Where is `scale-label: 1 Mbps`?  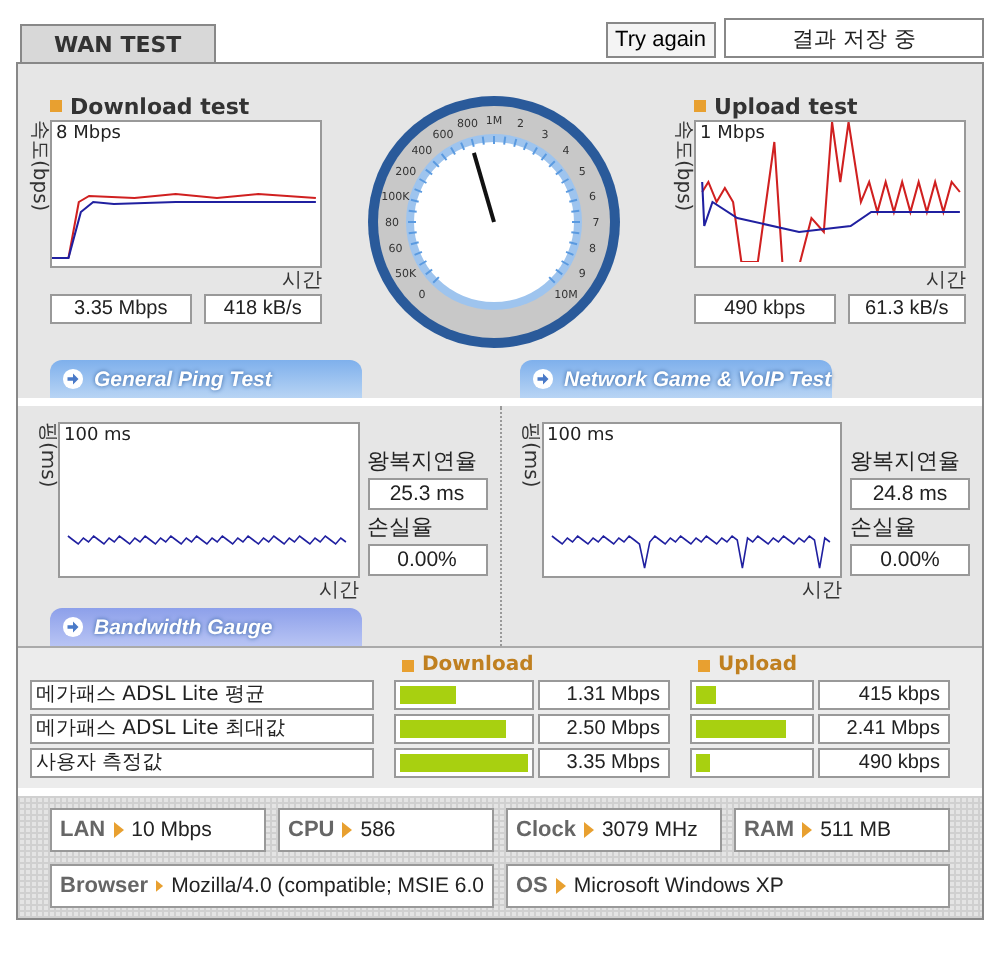 scale-label: 1 Mbps is located at coordinates (732, 134).